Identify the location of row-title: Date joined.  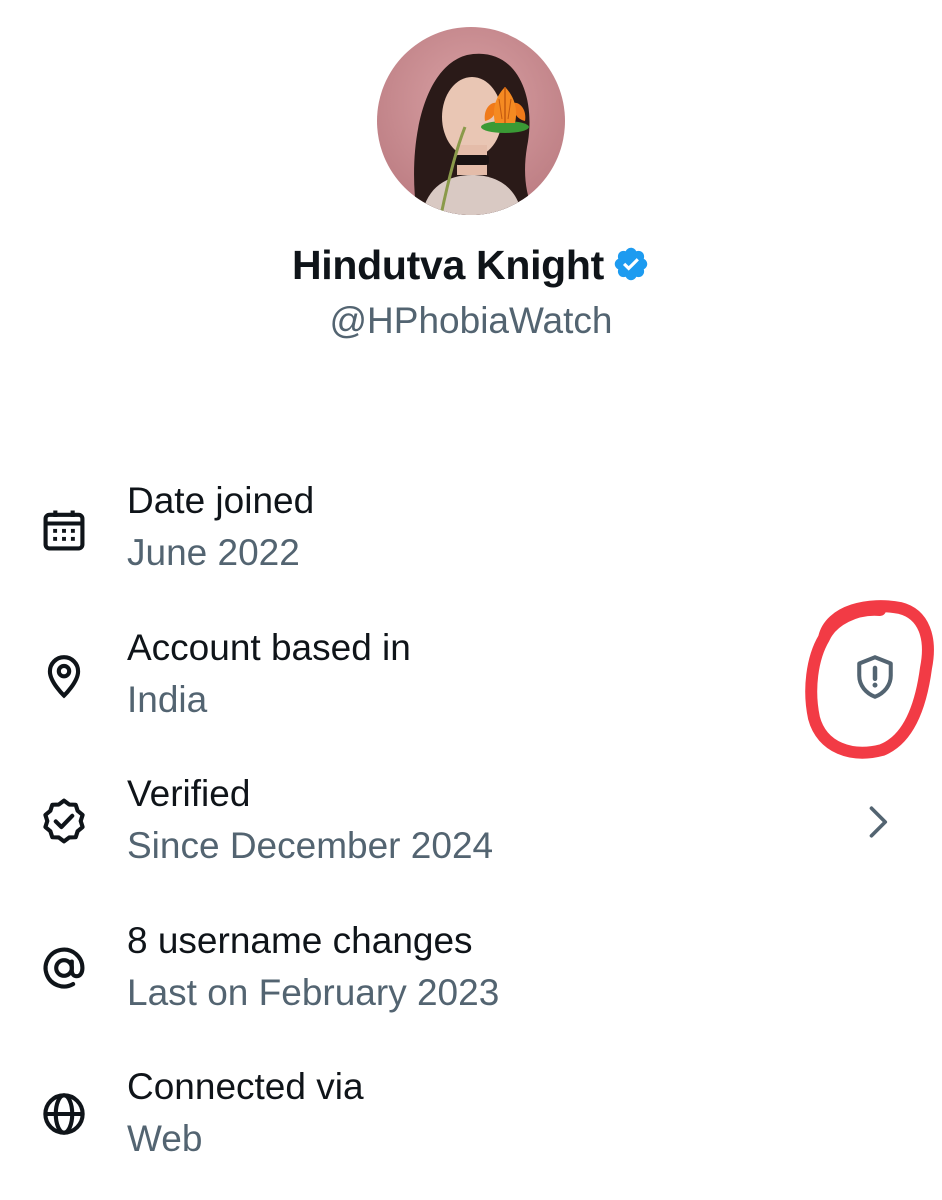
(221, 500).